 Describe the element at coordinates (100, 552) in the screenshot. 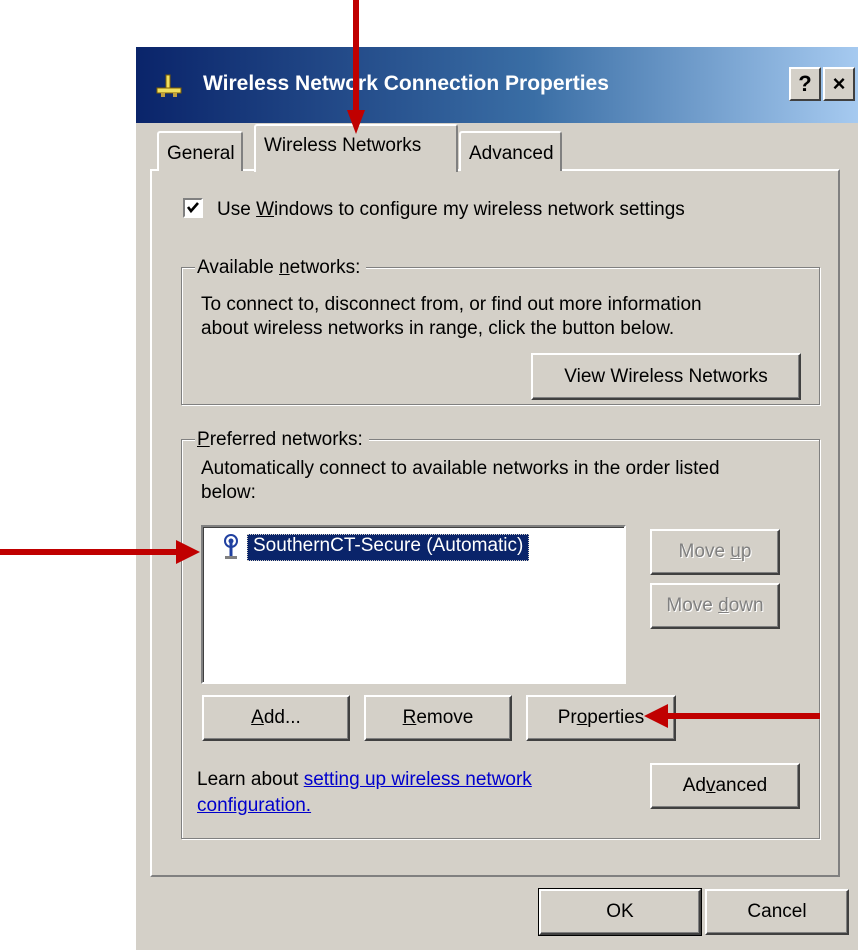

I see `annotation-arrow-right` at that location.